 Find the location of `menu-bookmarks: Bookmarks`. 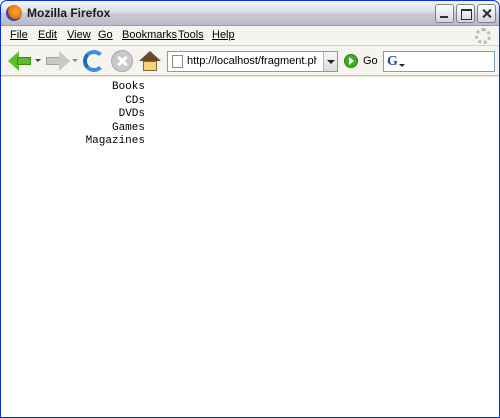

menu-bookmarks: Bookmarks is located at coordinates (149, 35).